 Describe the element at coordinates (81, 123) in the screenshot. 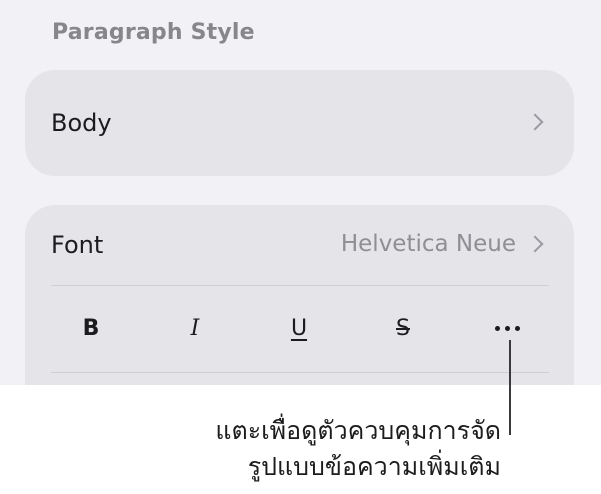

I see `paragraph-style-value: Body` at that location.